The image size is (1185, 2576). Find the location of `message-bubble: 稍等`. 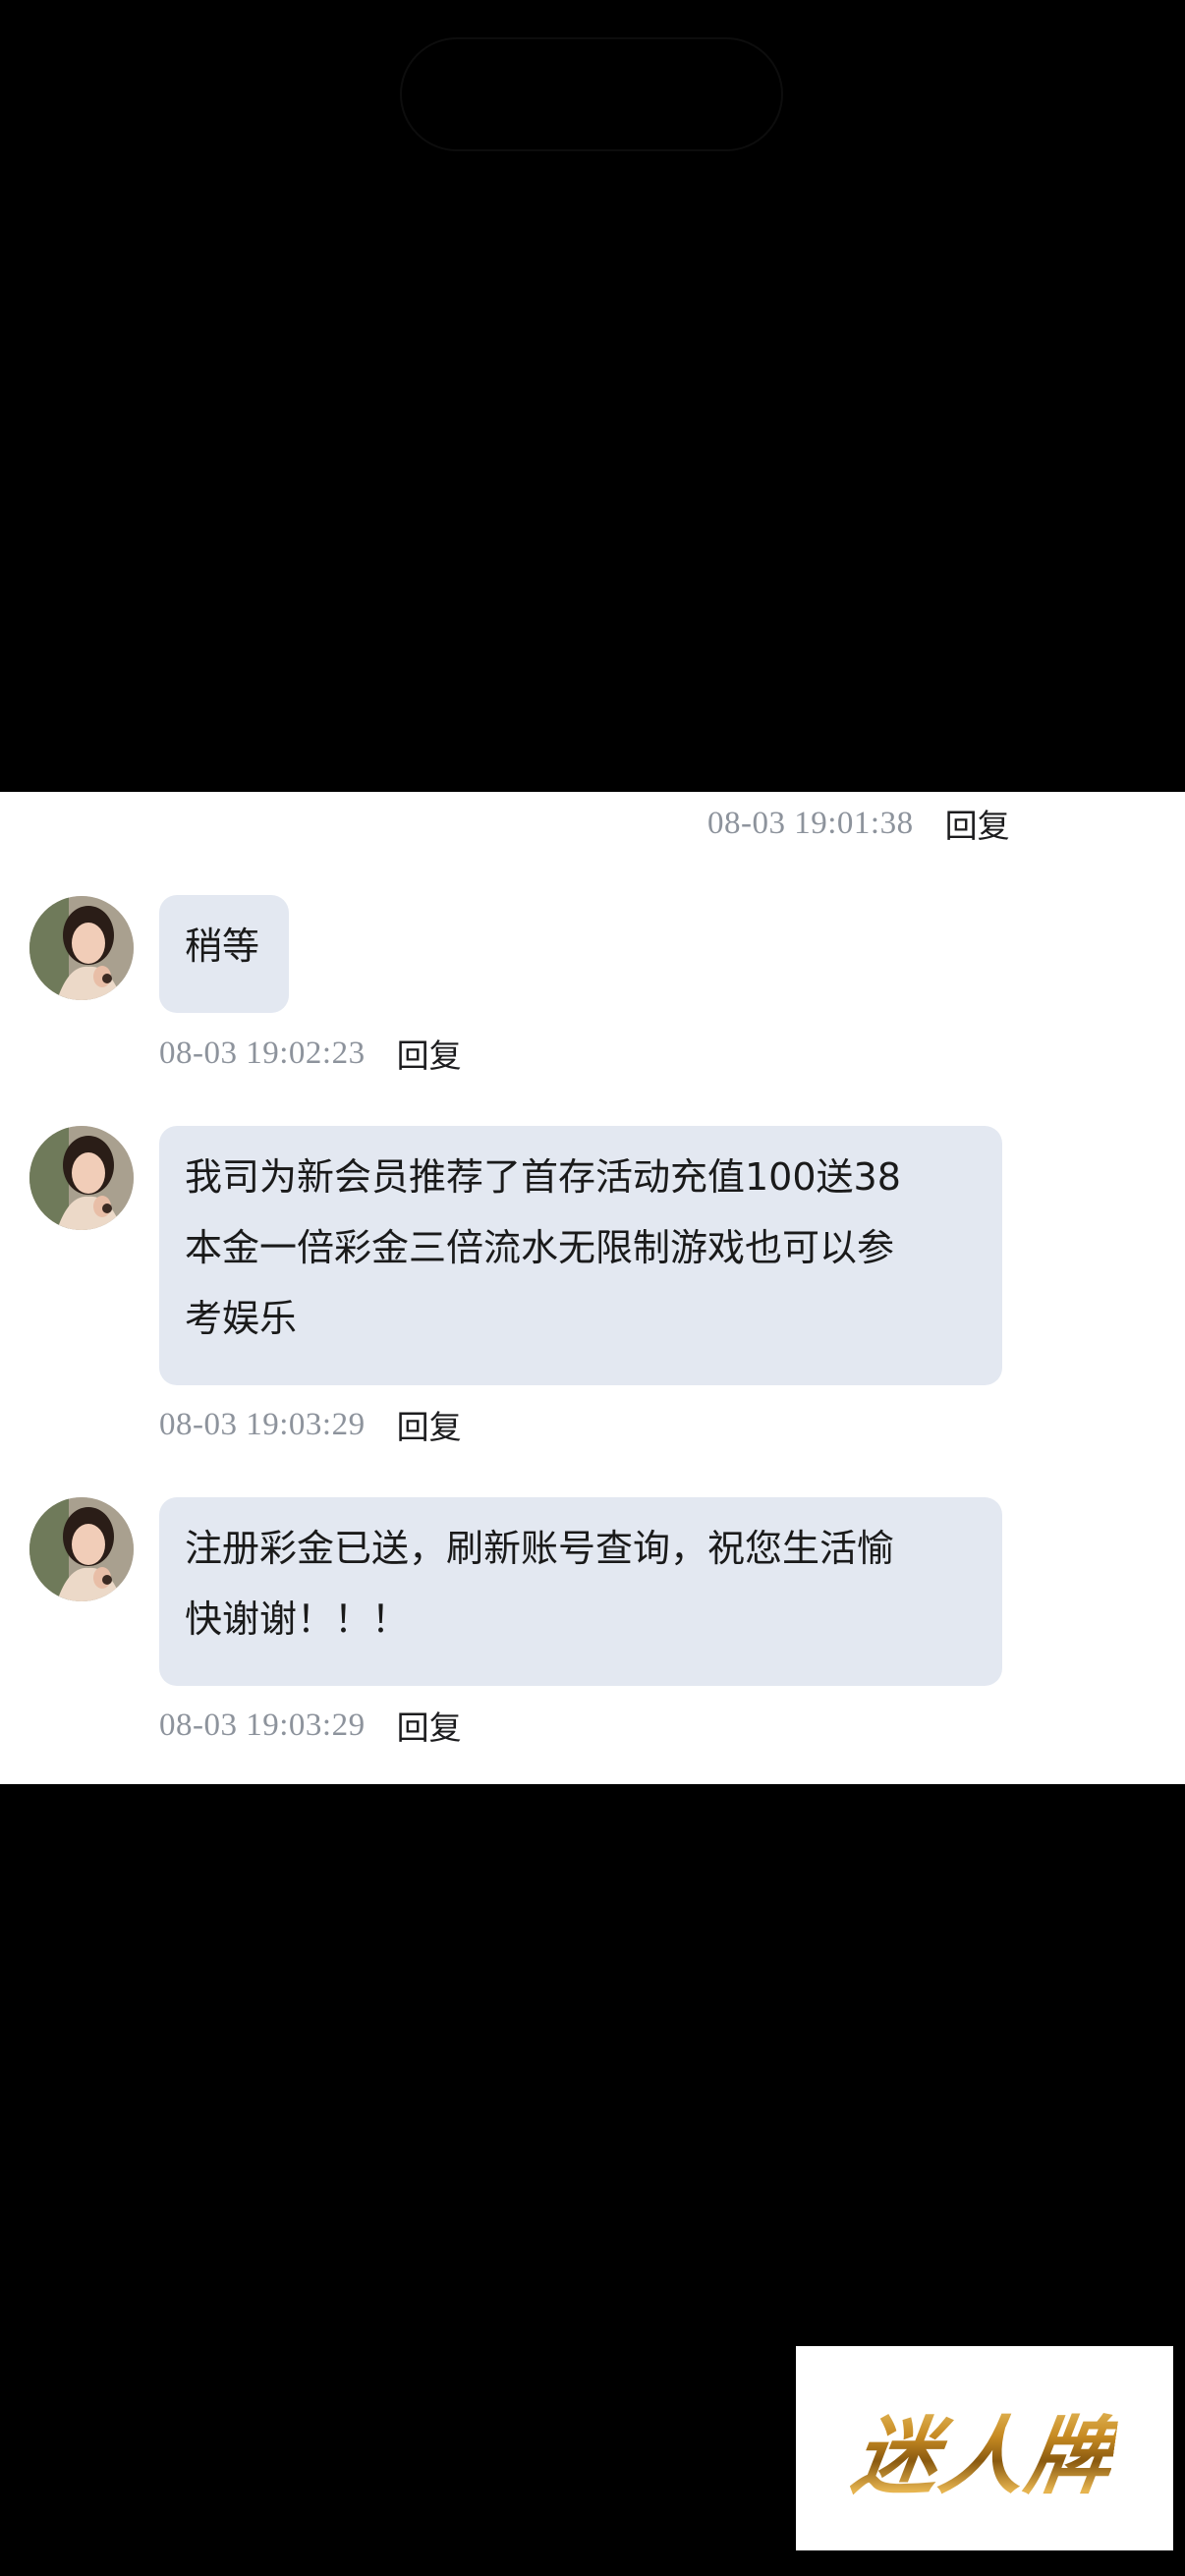

message-bubble: 稍等 is located at coordinates (224, 954).